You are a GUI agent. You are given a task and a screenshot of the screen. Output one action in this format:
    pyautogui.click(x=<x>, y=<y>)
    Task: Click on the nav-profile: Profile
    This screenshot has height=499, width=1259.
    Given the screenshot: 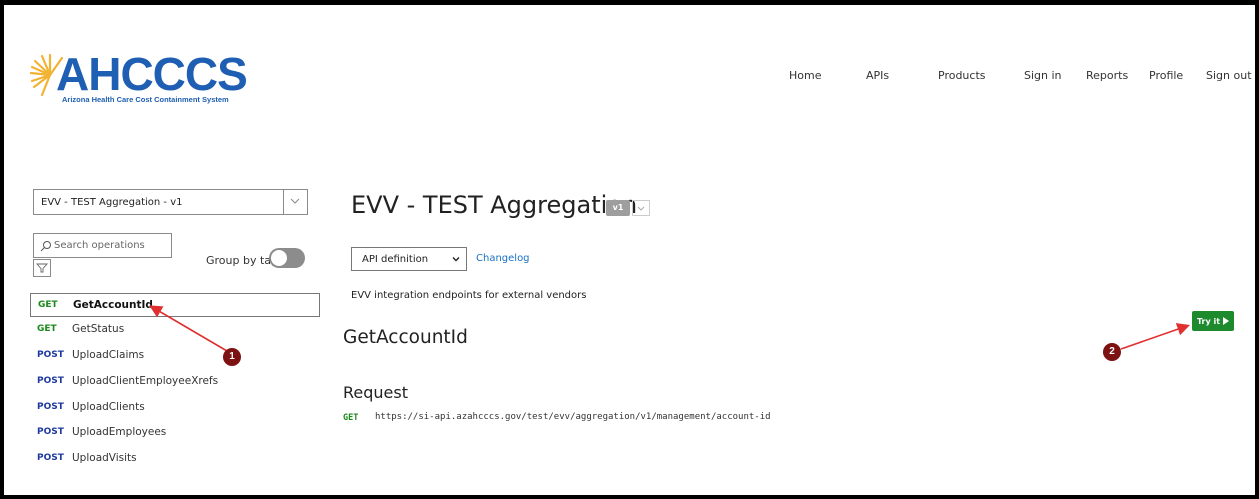 What is the action you would take?
    pyautogui.click(x=1166, y=75)
    